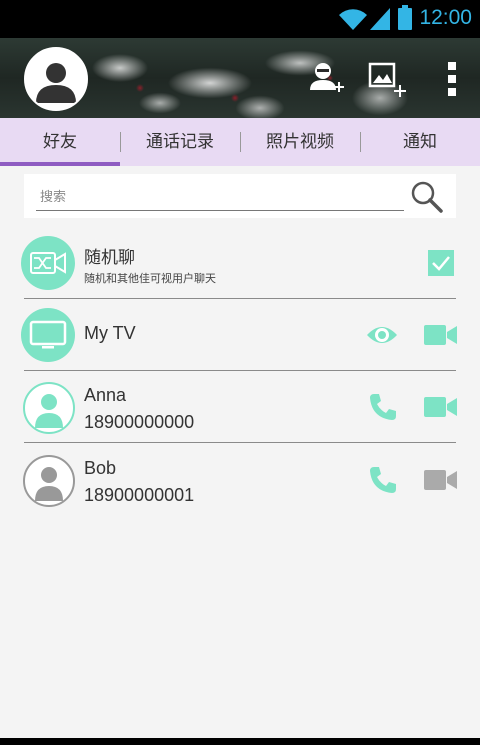 The height and width of the screenshot is (745, 480). Describe the element at coordinates (240, 407) in the screenshot. I see `list-item-contact: Anna 18900000000` at that location.